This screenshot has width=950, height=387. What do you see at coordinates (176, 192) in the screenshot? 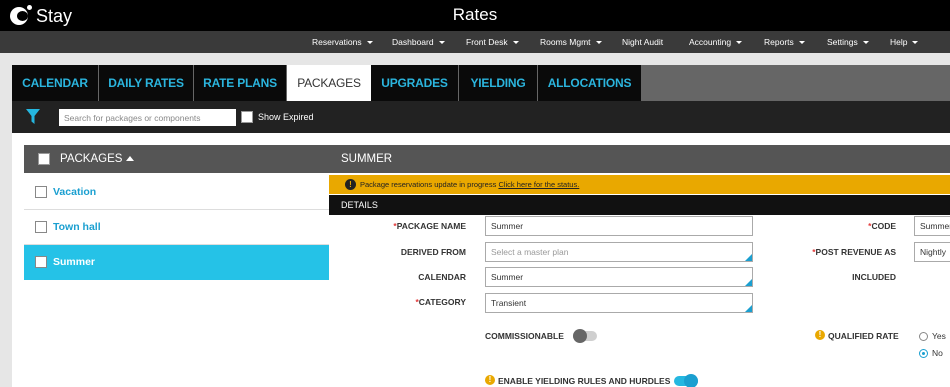
I see `package-item-vacation: Vacation` at bounding box center [176, 192].